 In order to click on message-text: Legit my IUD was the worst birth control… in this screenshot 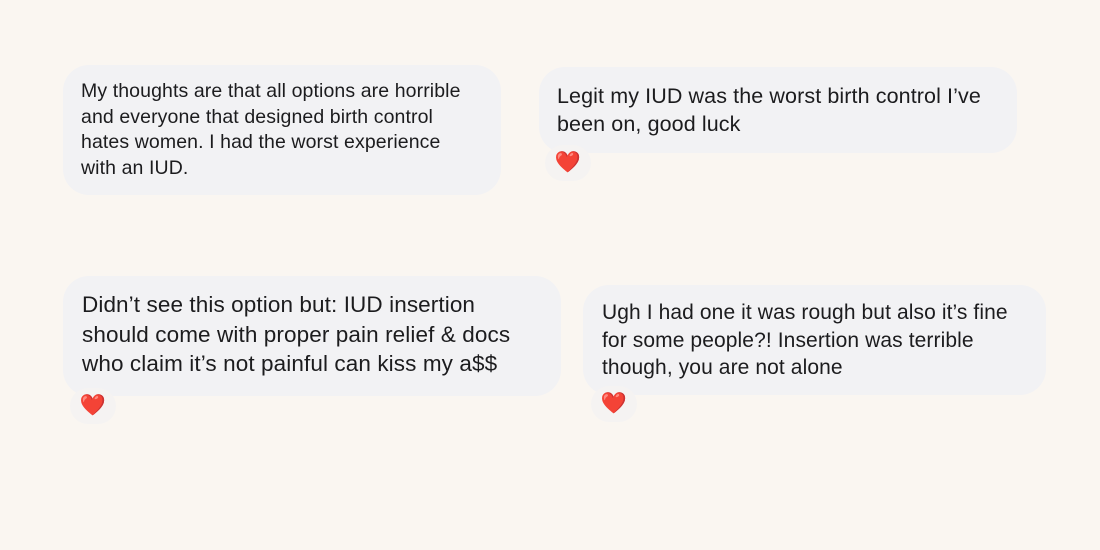, I will do `click(769, 110)`.